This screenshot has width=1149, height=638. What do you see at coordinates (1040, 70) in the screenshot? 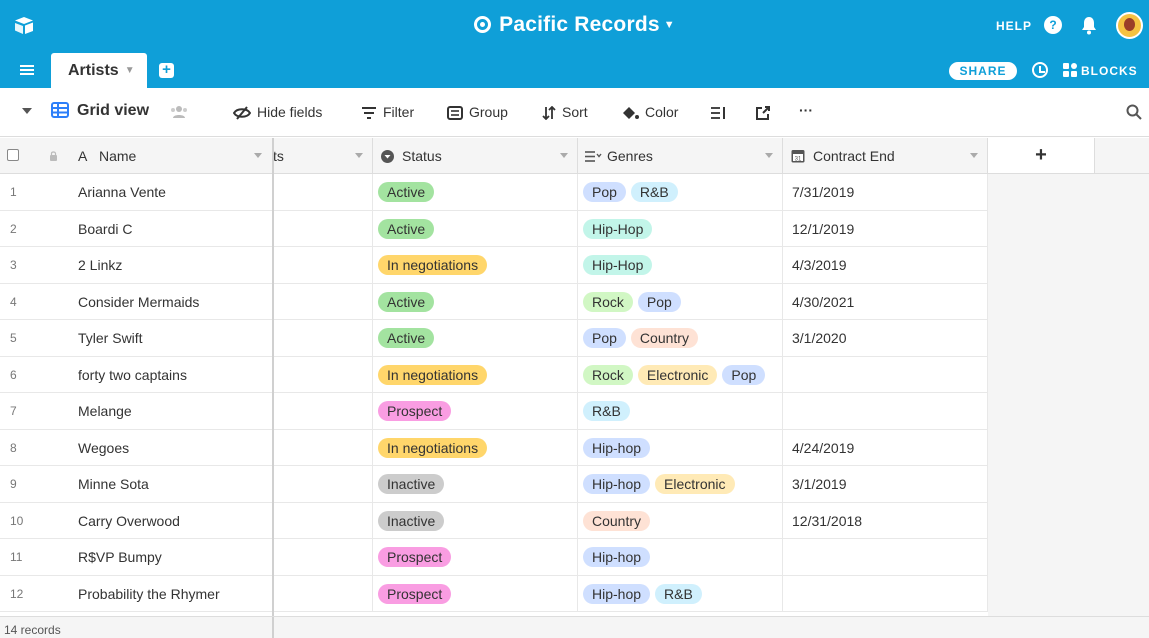
I see `history-icon` at bounding box center [1040, 70].